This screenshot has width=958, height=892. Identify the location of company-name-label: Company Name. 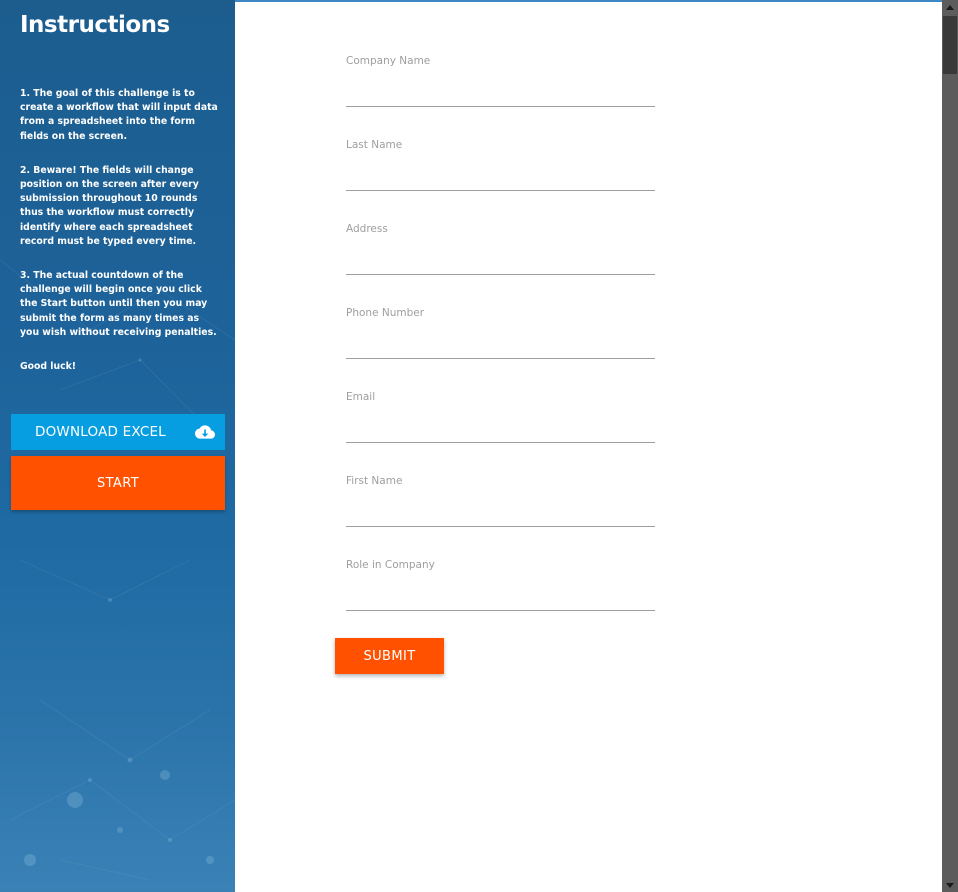
(388, 61).